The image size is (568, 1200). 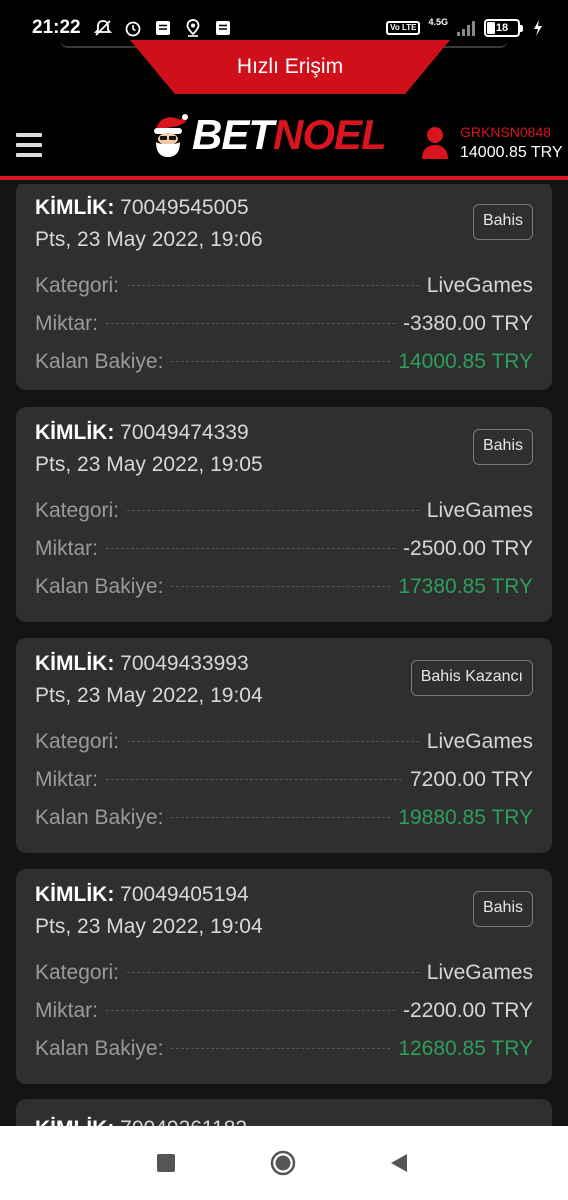 I want to click on status-icons-right: Vo LTE 4.5G 18, so click(x=467, y=27).